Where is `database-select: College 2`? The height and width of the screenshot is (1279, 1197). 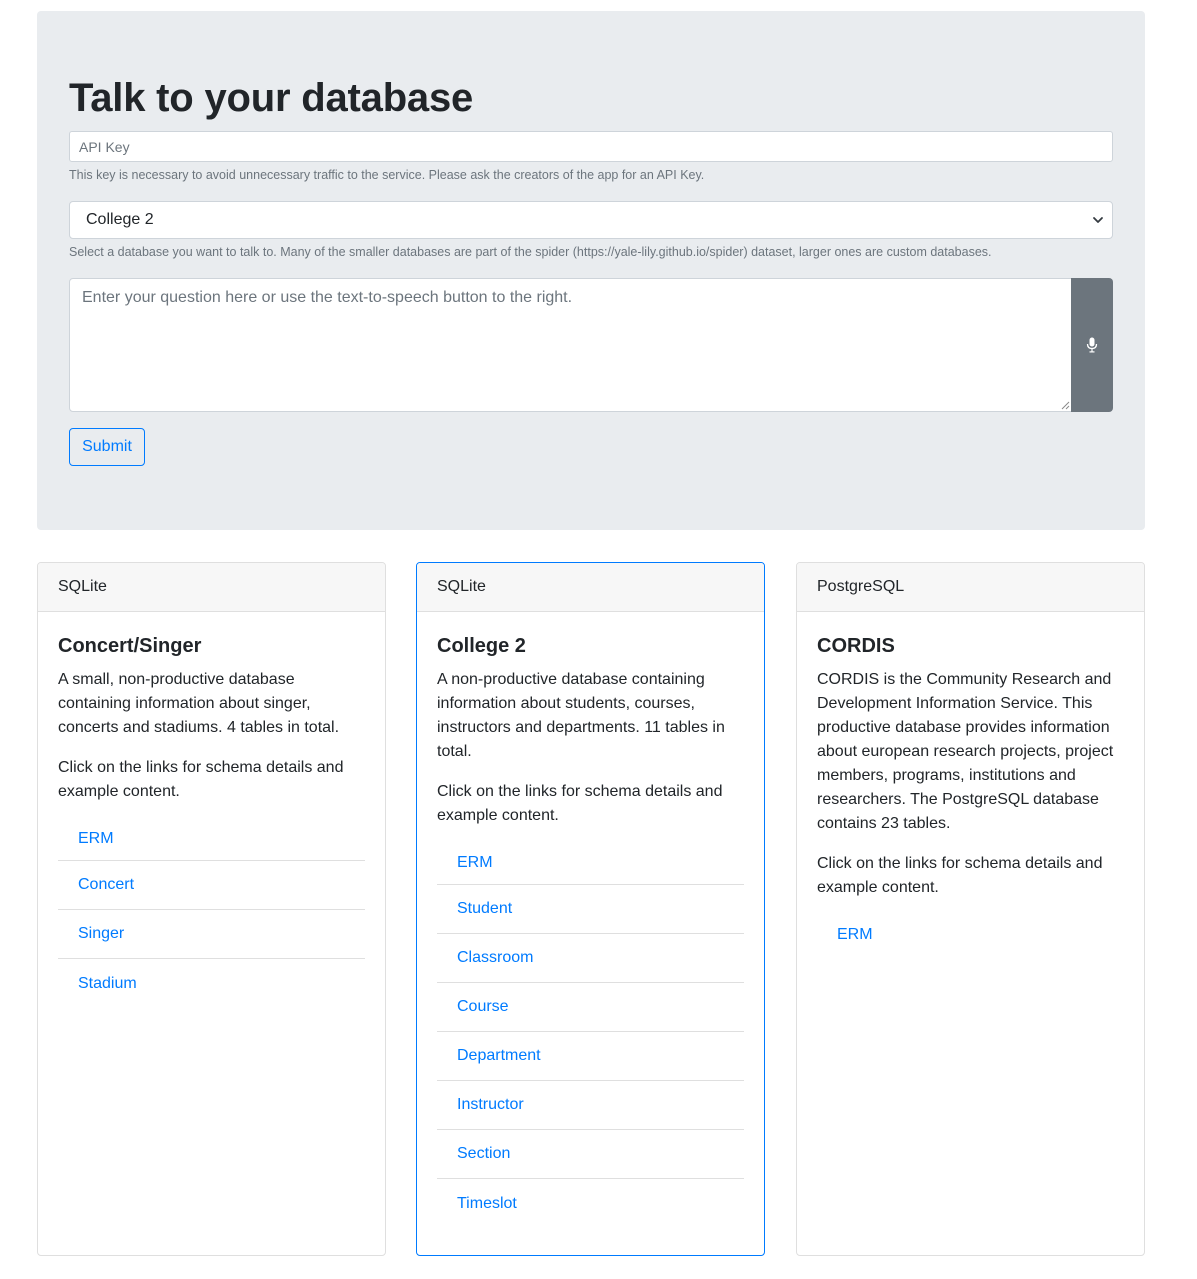 database-select: College 2 is located at coordinates (591, 220).